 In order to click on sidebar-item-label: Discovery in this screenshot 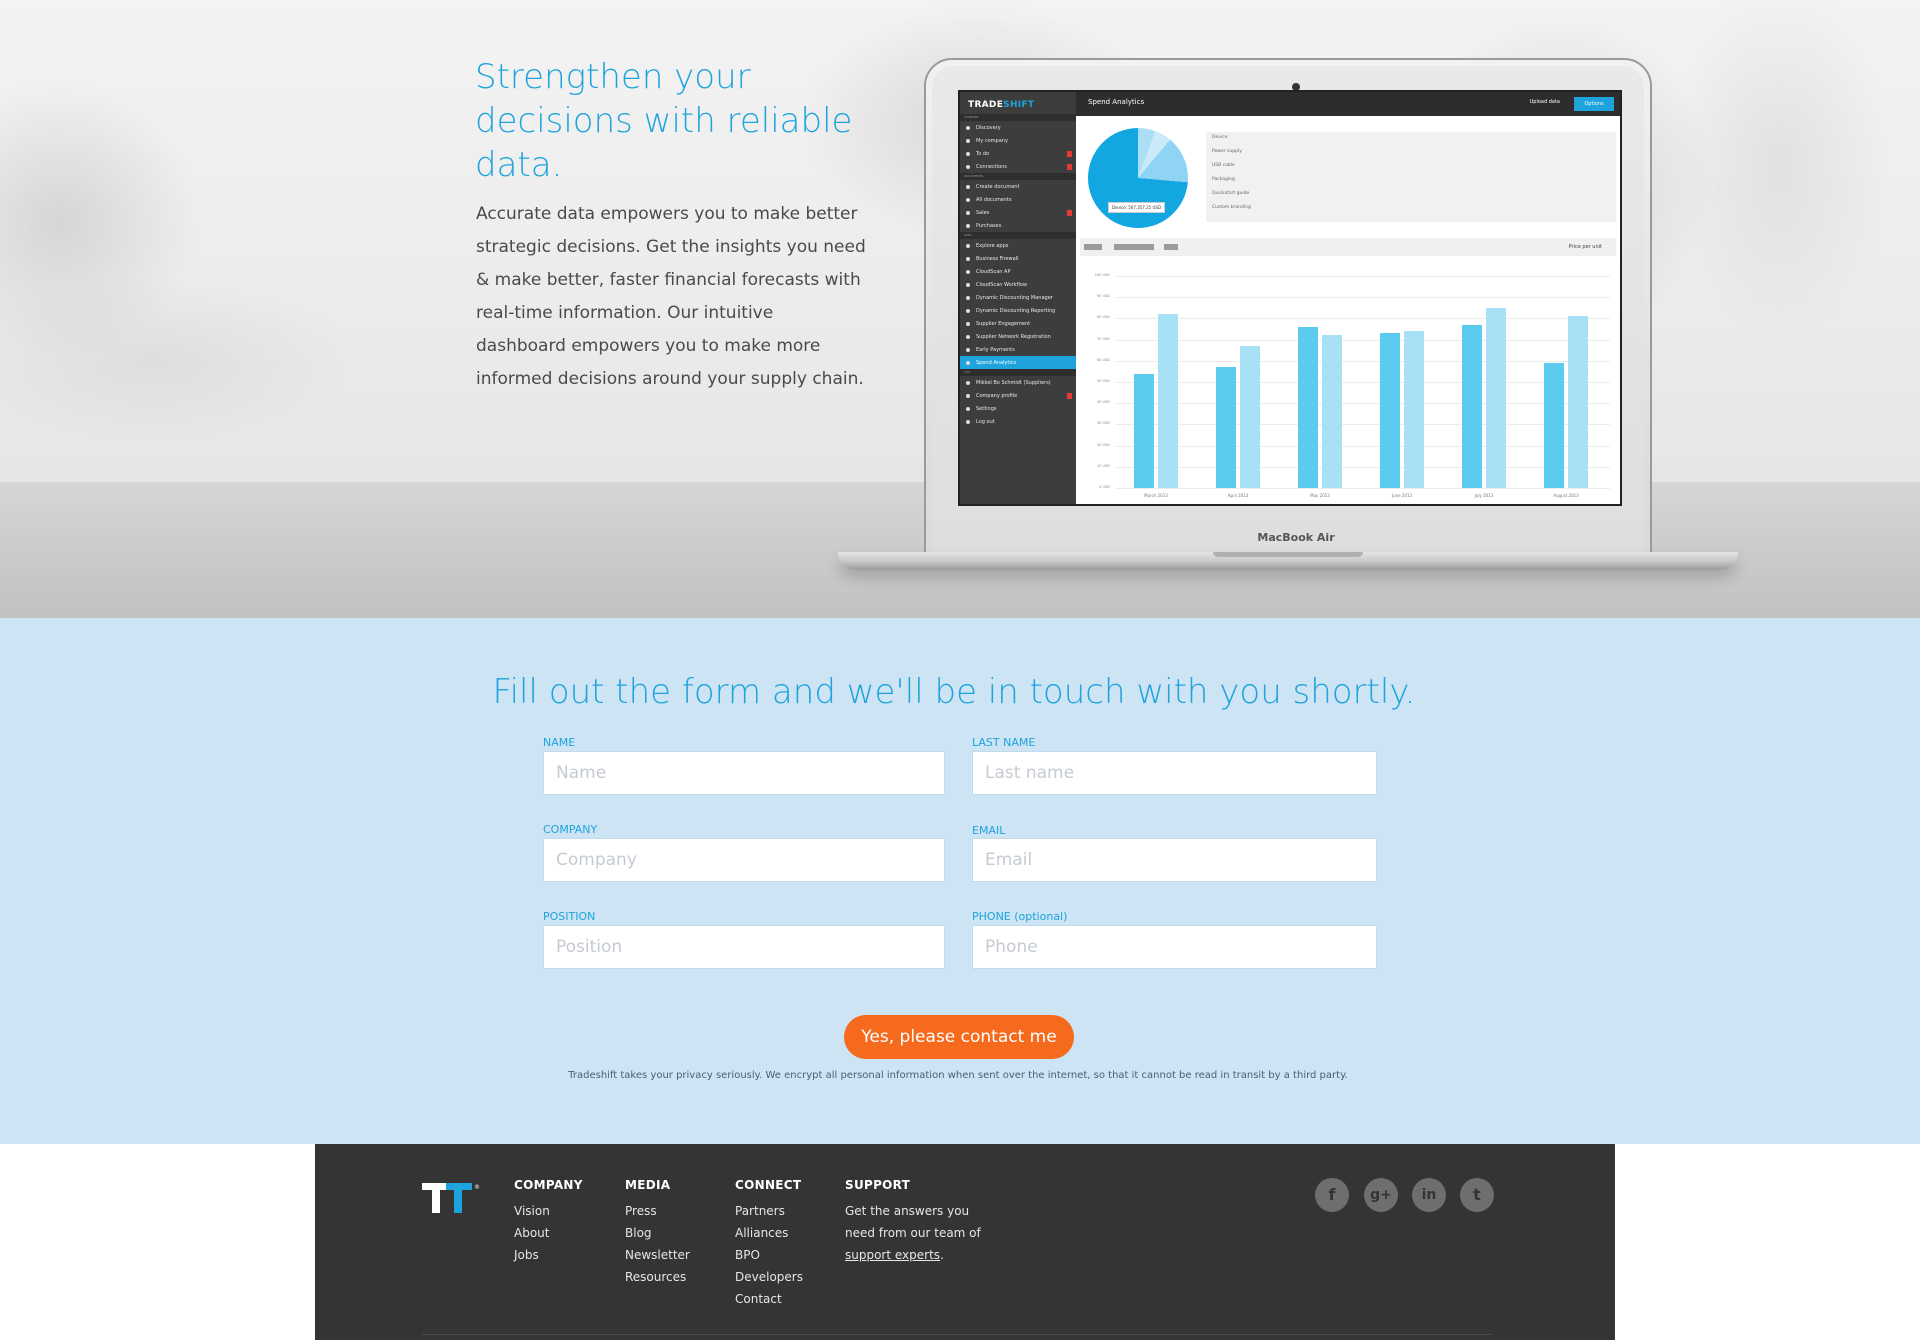, I will do `click(988, 128)`.